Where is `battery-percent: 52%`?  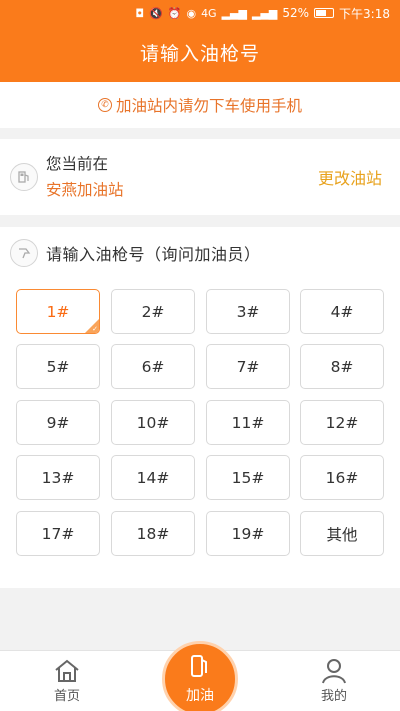
battery-percent: 52% is located at coordinates (296, 13).